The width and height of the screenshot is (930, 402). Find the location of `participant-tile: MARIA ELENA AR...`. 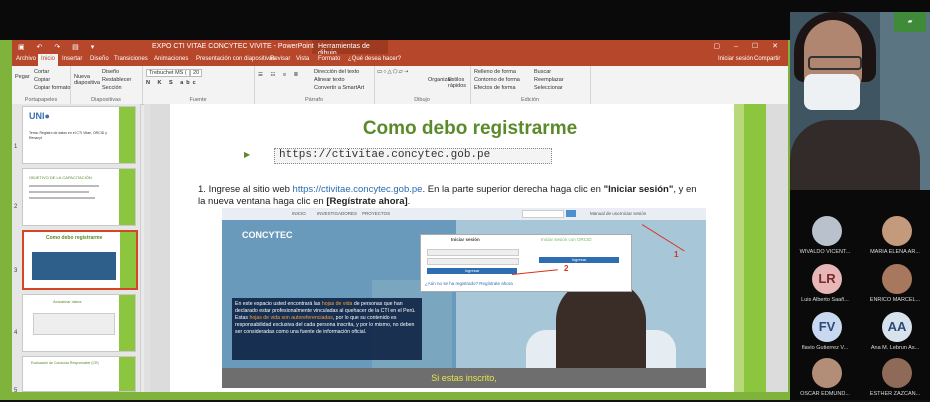

participant-tile: MARIA ELENA AR... is located at coordinates (895, 236).